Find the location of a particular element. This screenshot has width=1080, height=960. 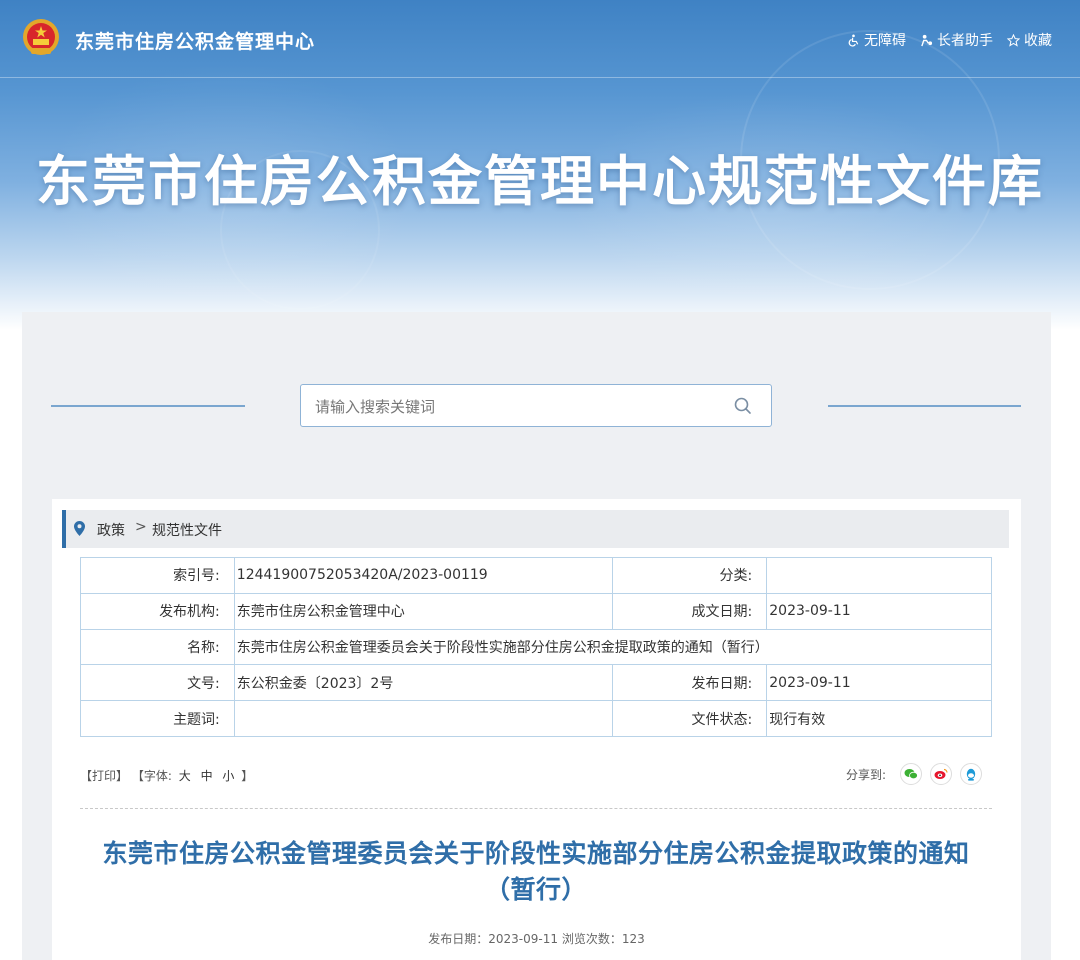

favorite-button: 收藏 is located at coordinates (1029, 40).